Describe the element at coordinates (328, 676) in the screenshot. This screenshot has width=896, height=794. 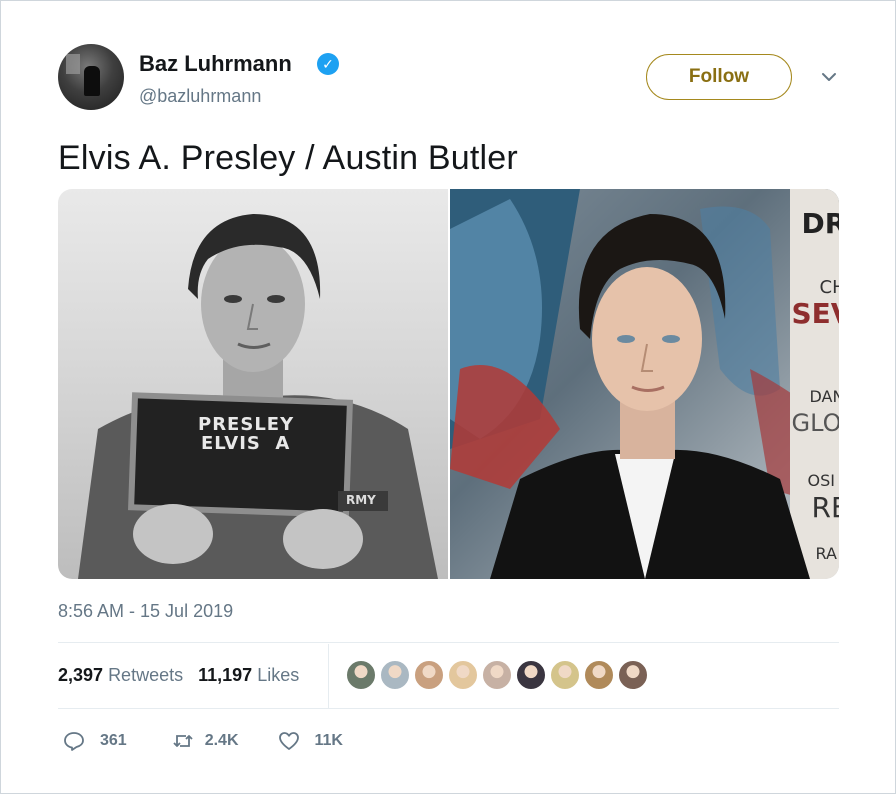
I see `stats-divider` at that location.